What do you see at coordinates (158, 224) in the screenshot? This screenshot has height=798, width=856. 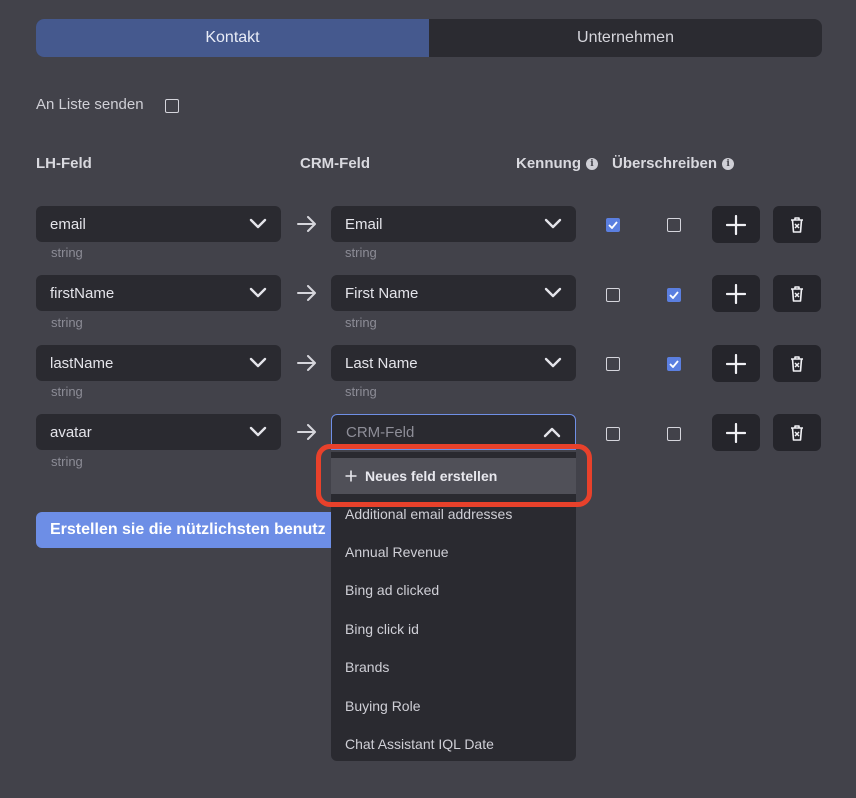 I see `lh-field-select: email` at bounding box center [158, 224].